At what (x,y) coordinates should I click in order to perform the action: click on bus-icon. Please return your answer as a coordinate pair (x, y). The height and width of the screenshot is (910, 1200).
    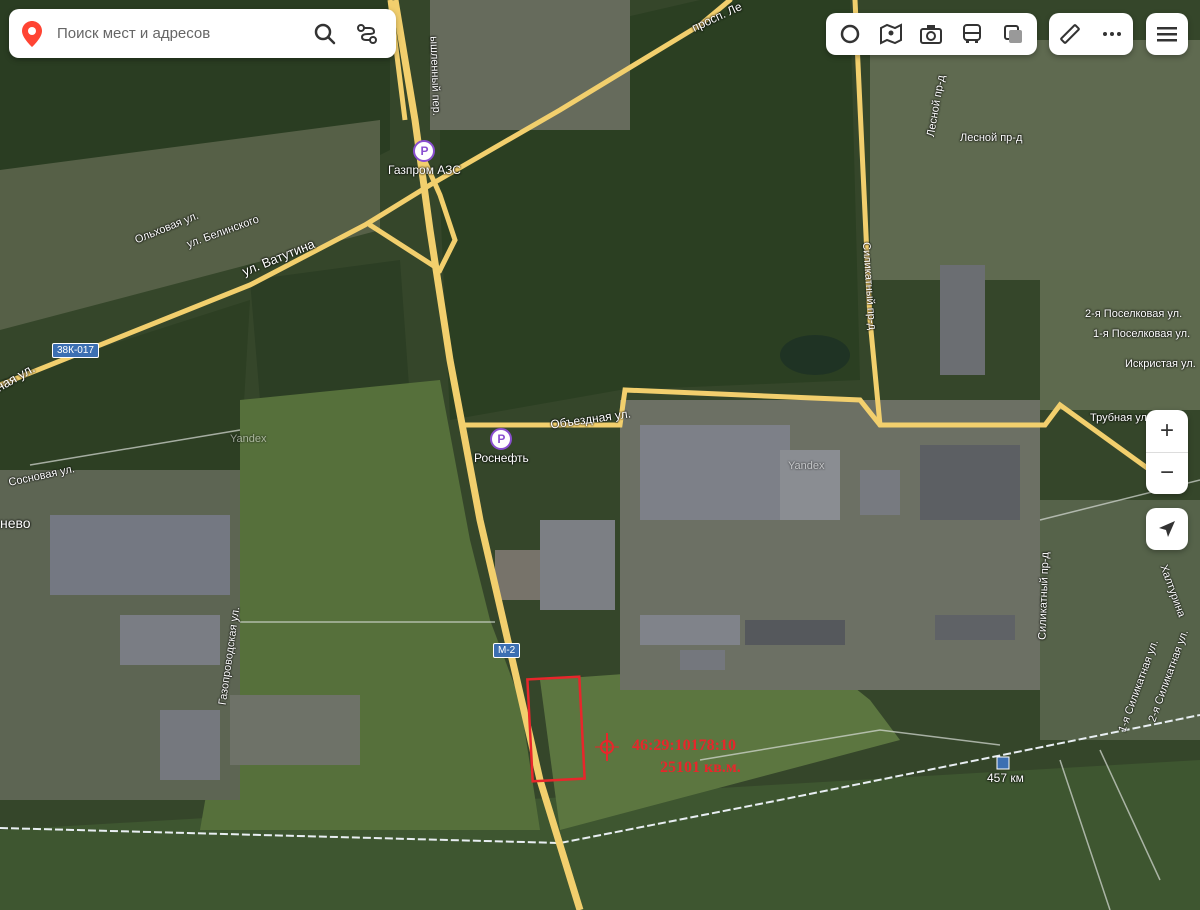
    Looking at the image, I should click on (972, 33).